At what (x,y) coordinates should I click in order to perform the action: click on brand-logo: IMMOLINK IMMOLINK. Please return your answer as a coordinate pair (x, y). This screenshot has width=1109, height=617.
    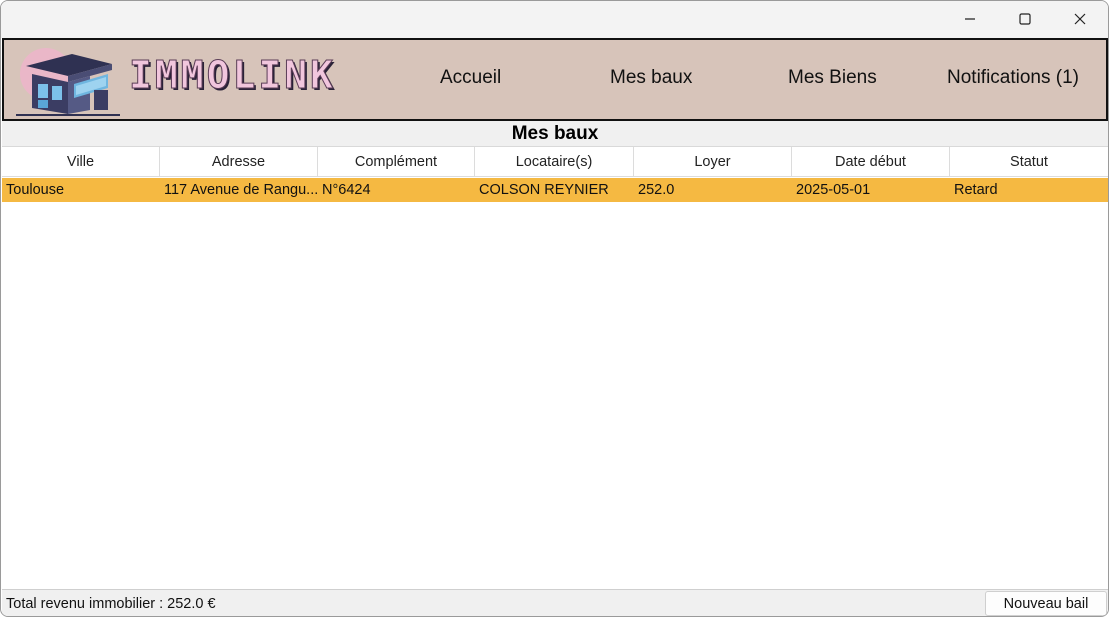
    Looking at the image, I should click on (254, 78).